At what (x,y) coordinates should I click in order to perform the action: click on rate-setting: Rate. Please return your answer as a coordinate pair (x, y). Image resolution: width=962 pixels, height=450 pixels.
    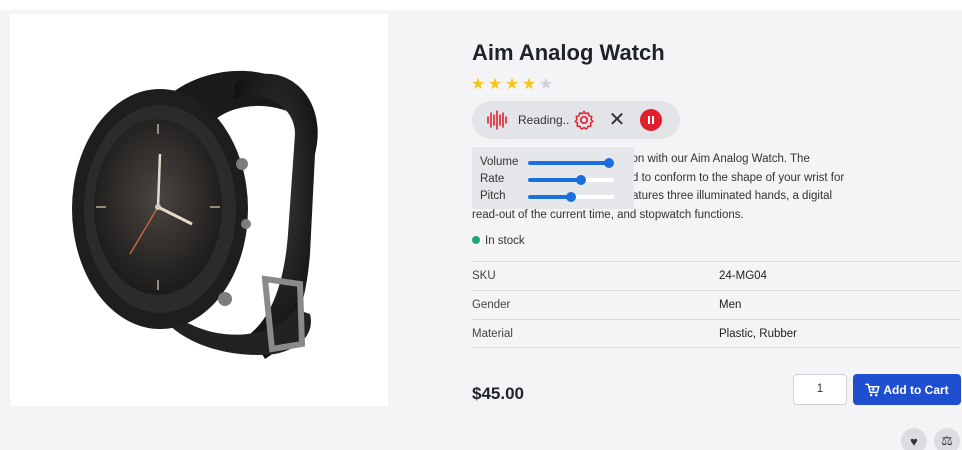
    Looking at the image, I should click on (555, 180).